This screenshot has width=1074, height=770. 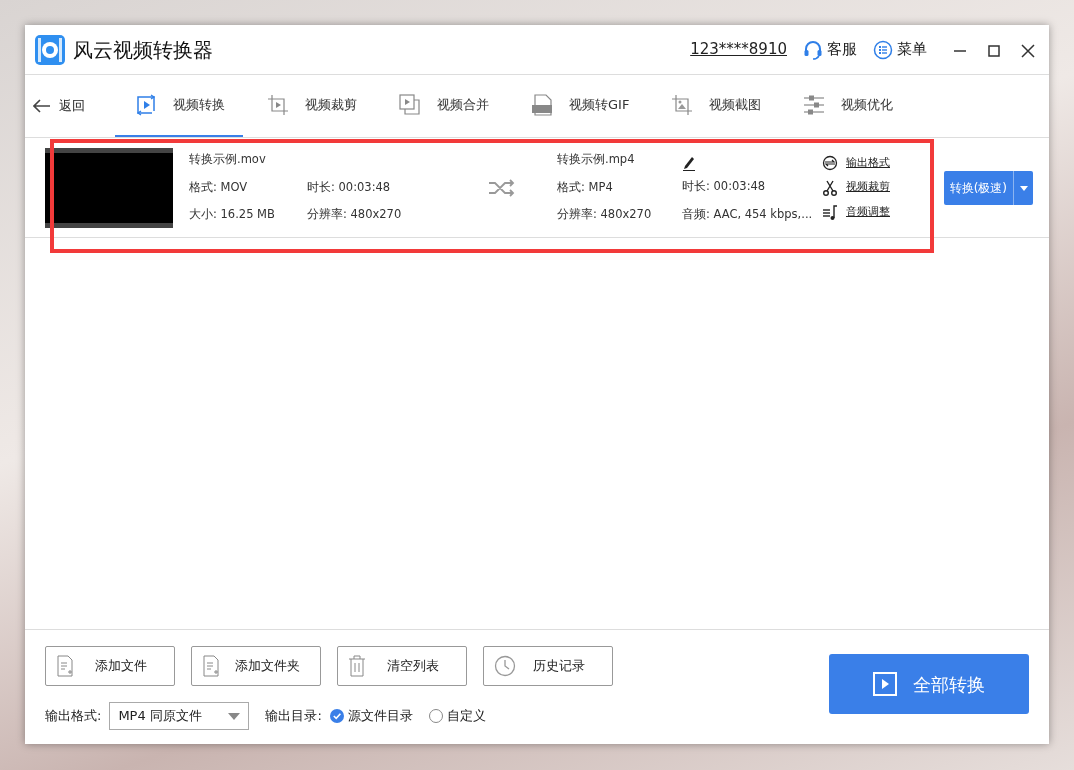 I want to click on rename-button, so click(x=689, y=163).